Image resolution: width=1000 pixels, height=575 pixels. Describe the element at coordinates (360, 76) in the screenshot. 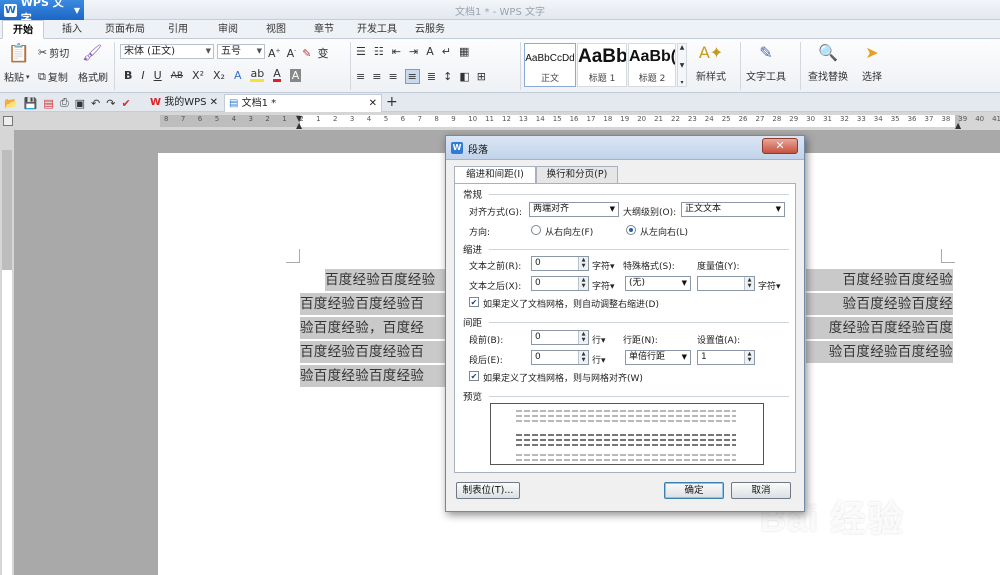

I see `align-left-icon: ≡` at that location.